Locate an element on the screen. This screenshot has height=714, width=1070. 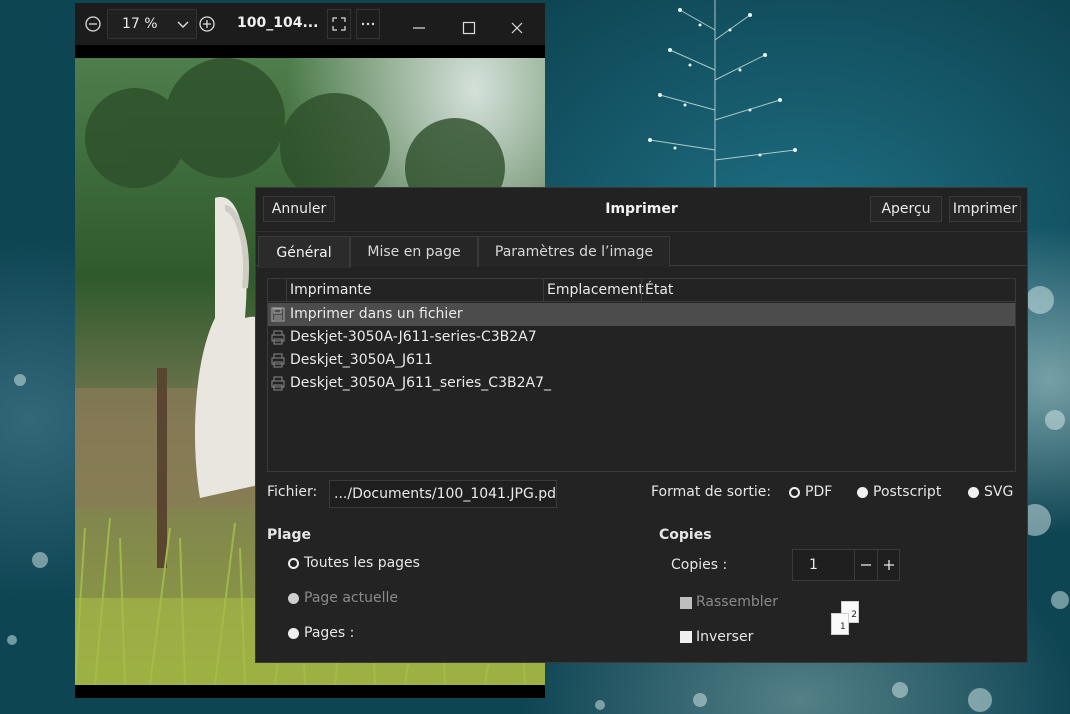
collate-checkbox is located at coordinates (686, 603).